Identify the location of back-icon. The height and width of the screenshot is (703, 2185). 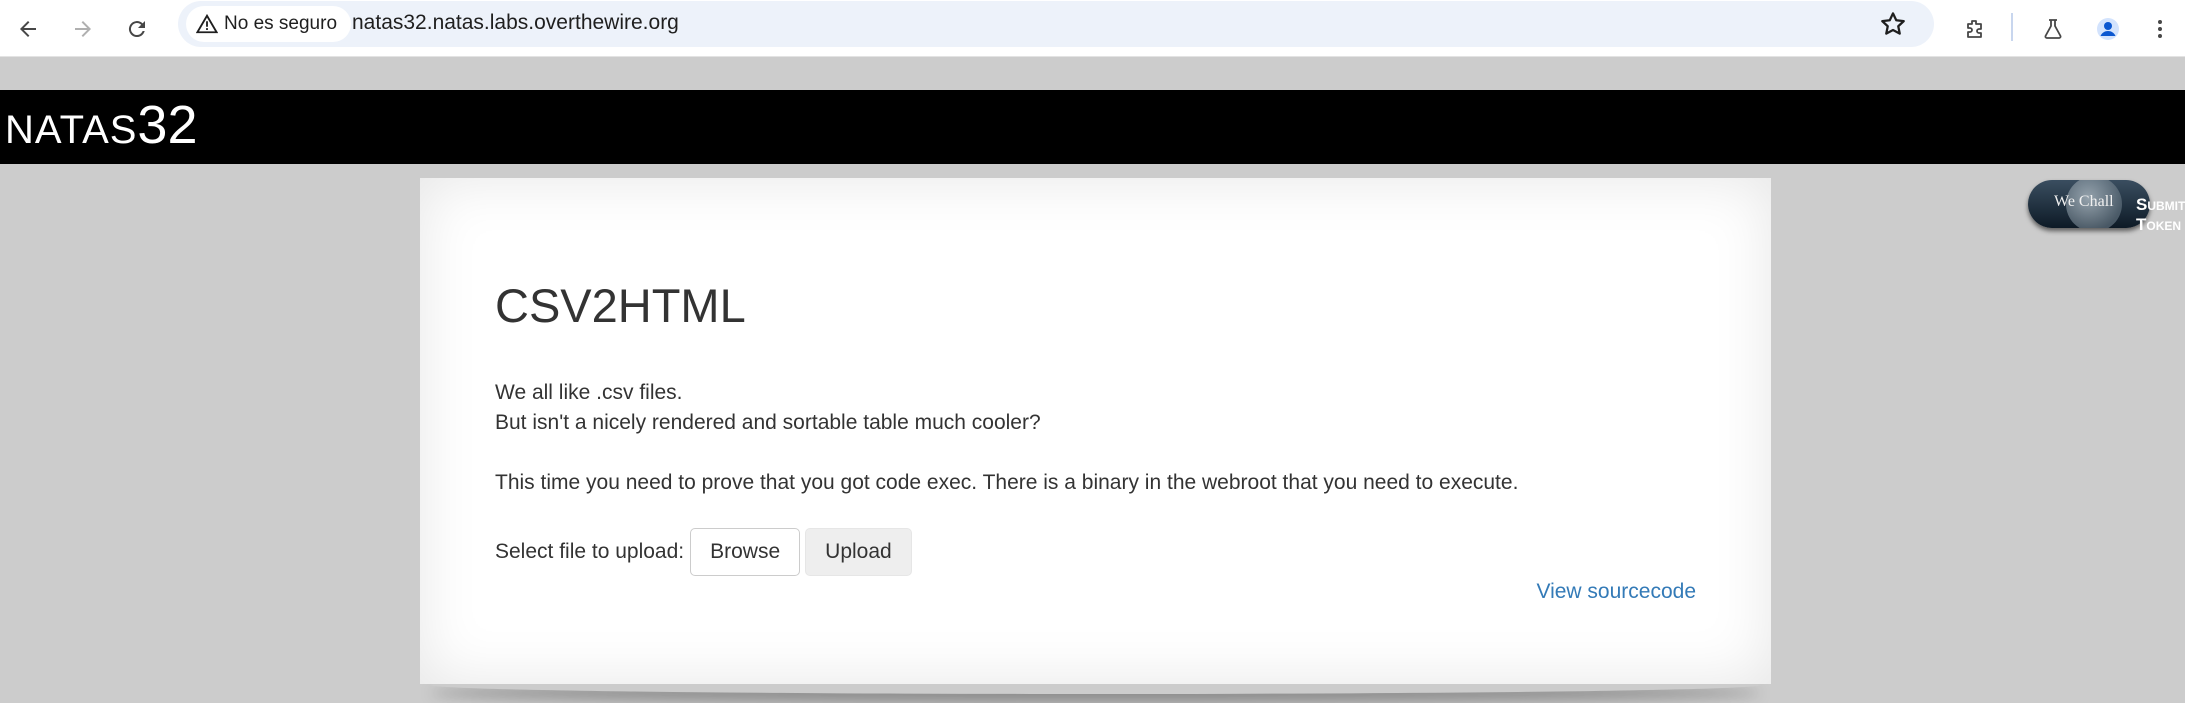
(28, 29).